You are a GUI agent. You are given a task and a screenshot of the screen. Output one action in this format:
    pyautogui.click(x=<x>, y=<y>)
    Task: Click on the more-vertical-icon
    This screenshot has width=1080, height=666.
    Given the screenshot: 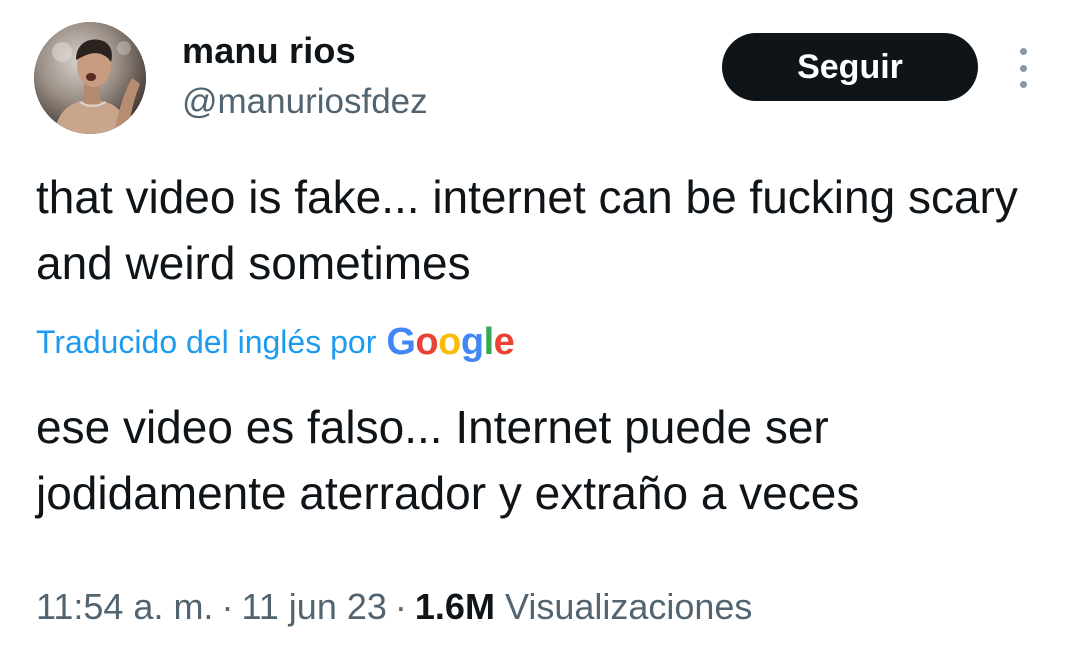 What is the action you would take?
    pyautogui.click(x=1023, y=68)
    